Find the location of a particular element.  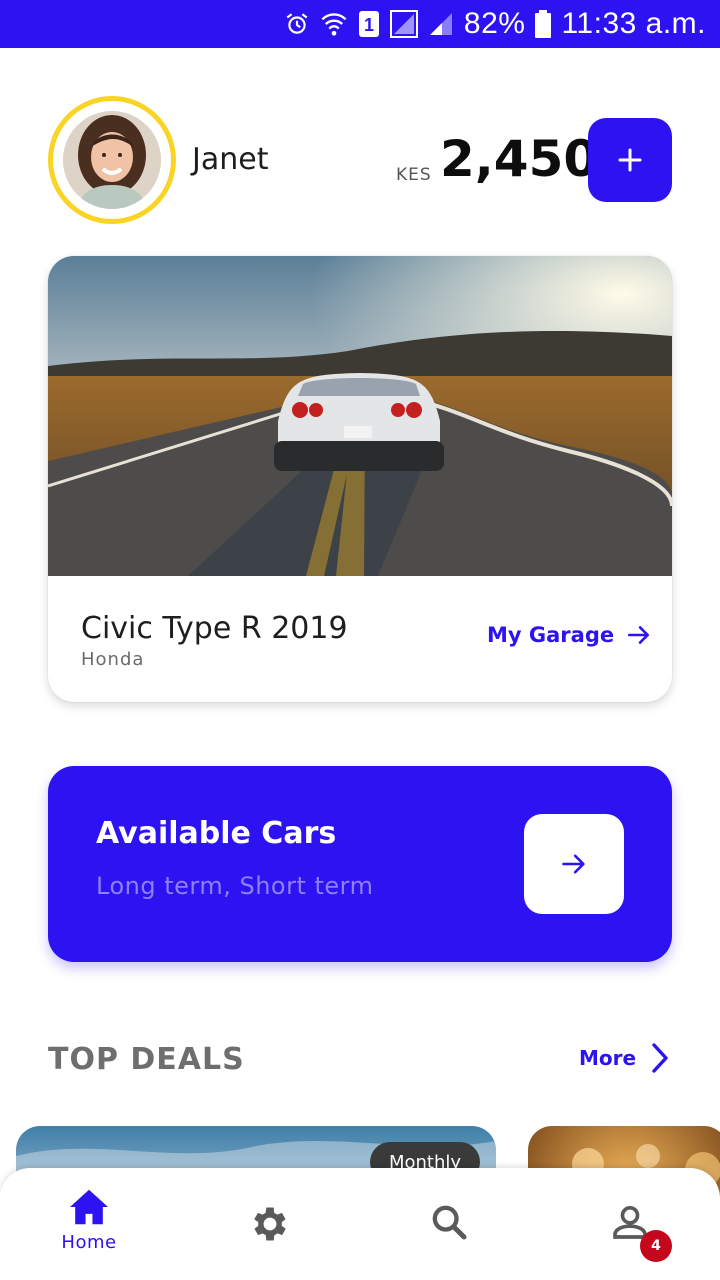

add-funds-button is located at coordinates (630, 160).